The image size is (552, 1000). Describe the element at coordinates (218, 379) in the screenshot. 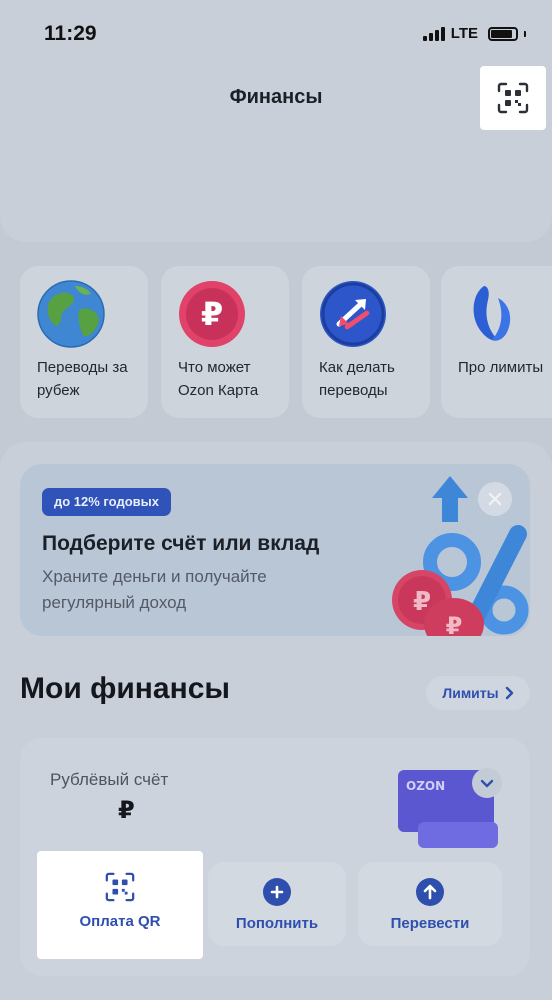

I see `story-label: Что может Ozon Карта` at that location.